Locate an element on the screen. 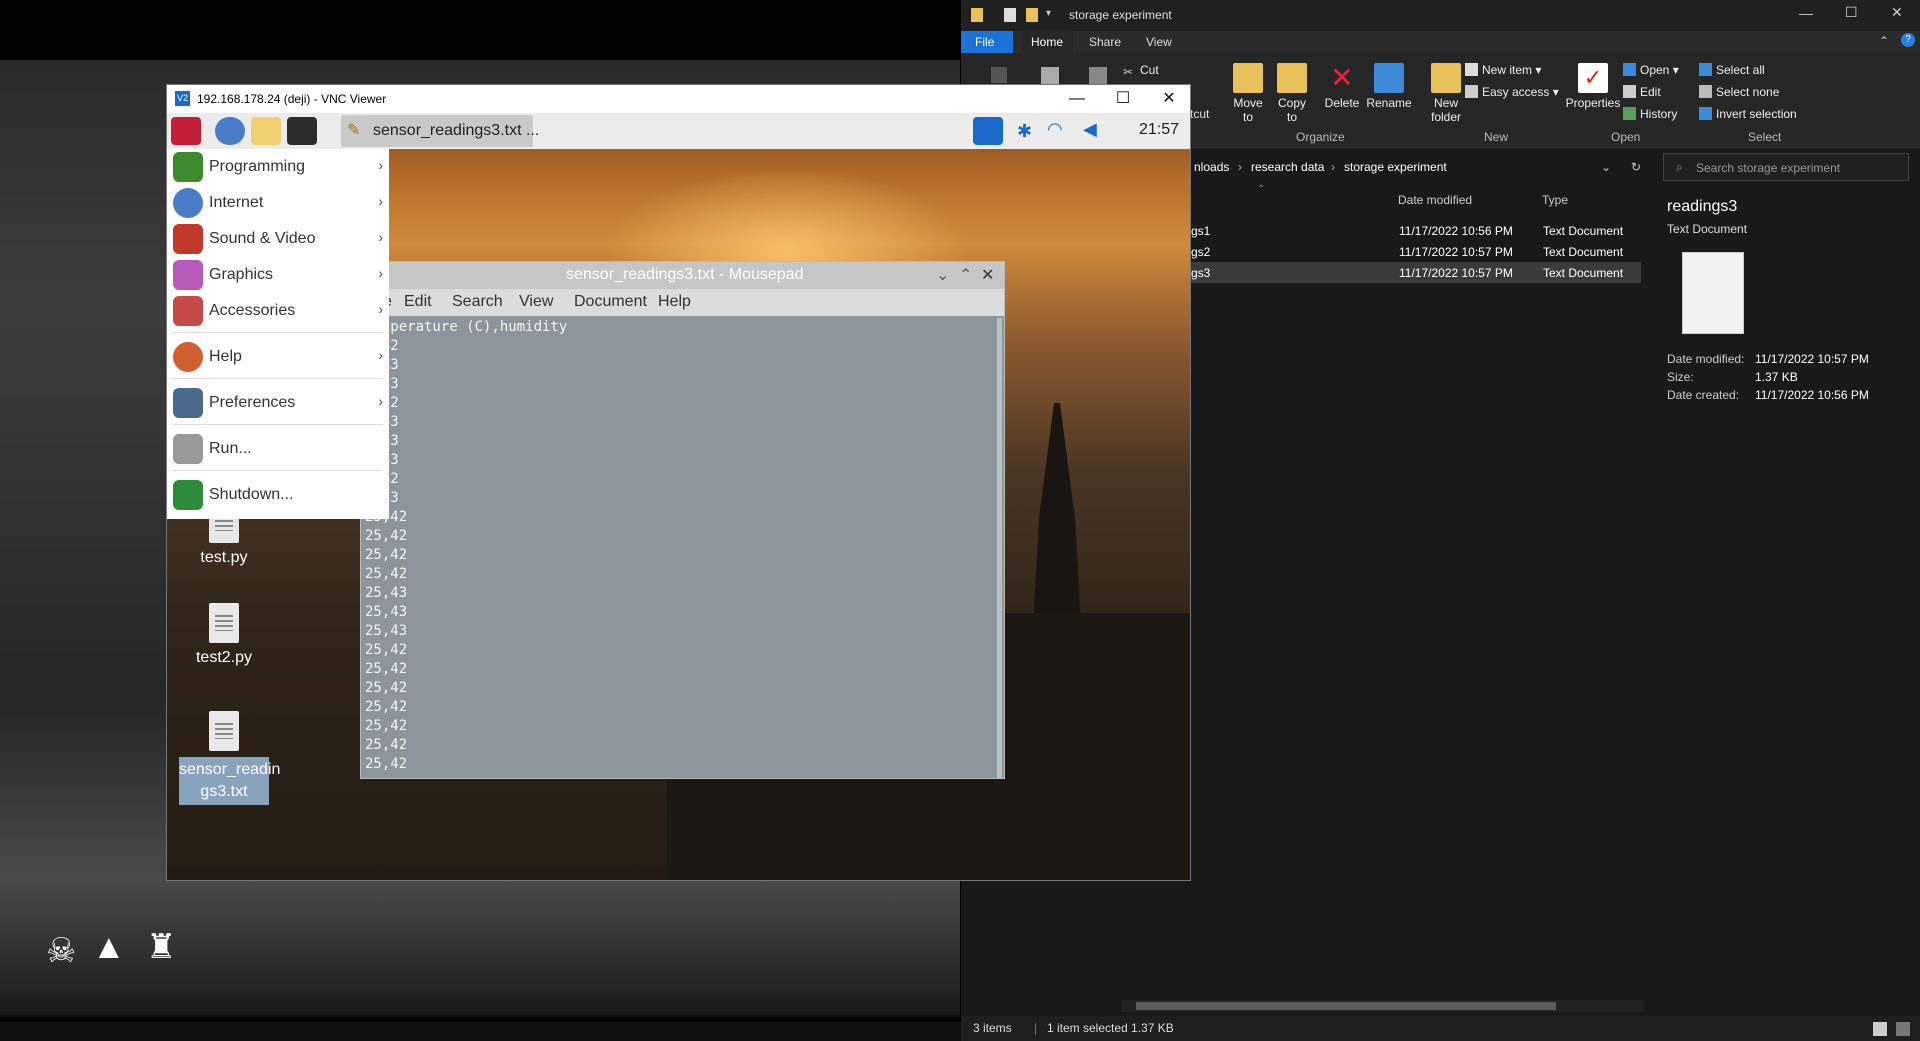 This screenshot has width=1920, height=1041. edit-button: Edit is located at coordinates (1642, 92).